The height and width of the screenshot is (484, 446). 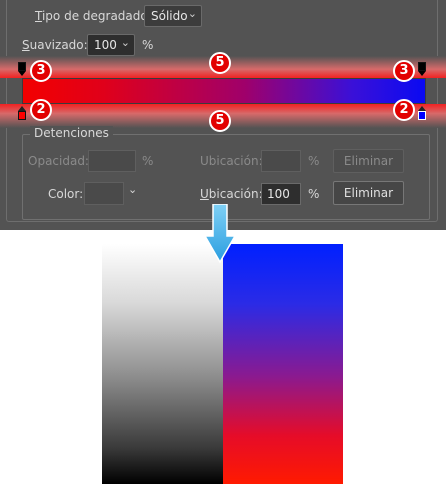 I want to click on opacity-label: Opacidad:, so click(x=58, y=161).